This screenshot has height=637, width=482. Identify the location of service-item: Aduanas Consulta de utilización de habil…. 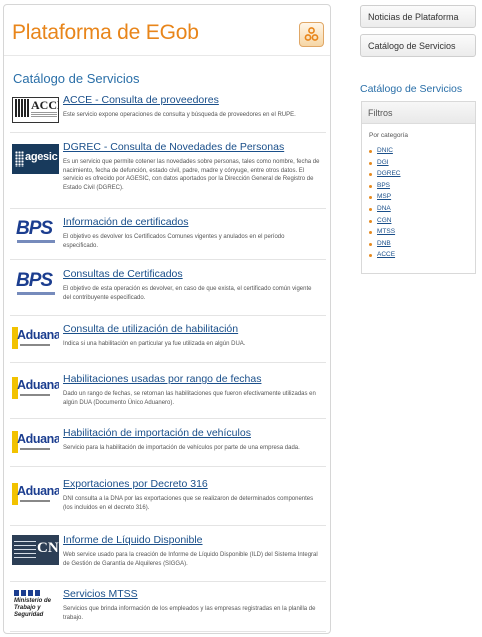
(168, 341).